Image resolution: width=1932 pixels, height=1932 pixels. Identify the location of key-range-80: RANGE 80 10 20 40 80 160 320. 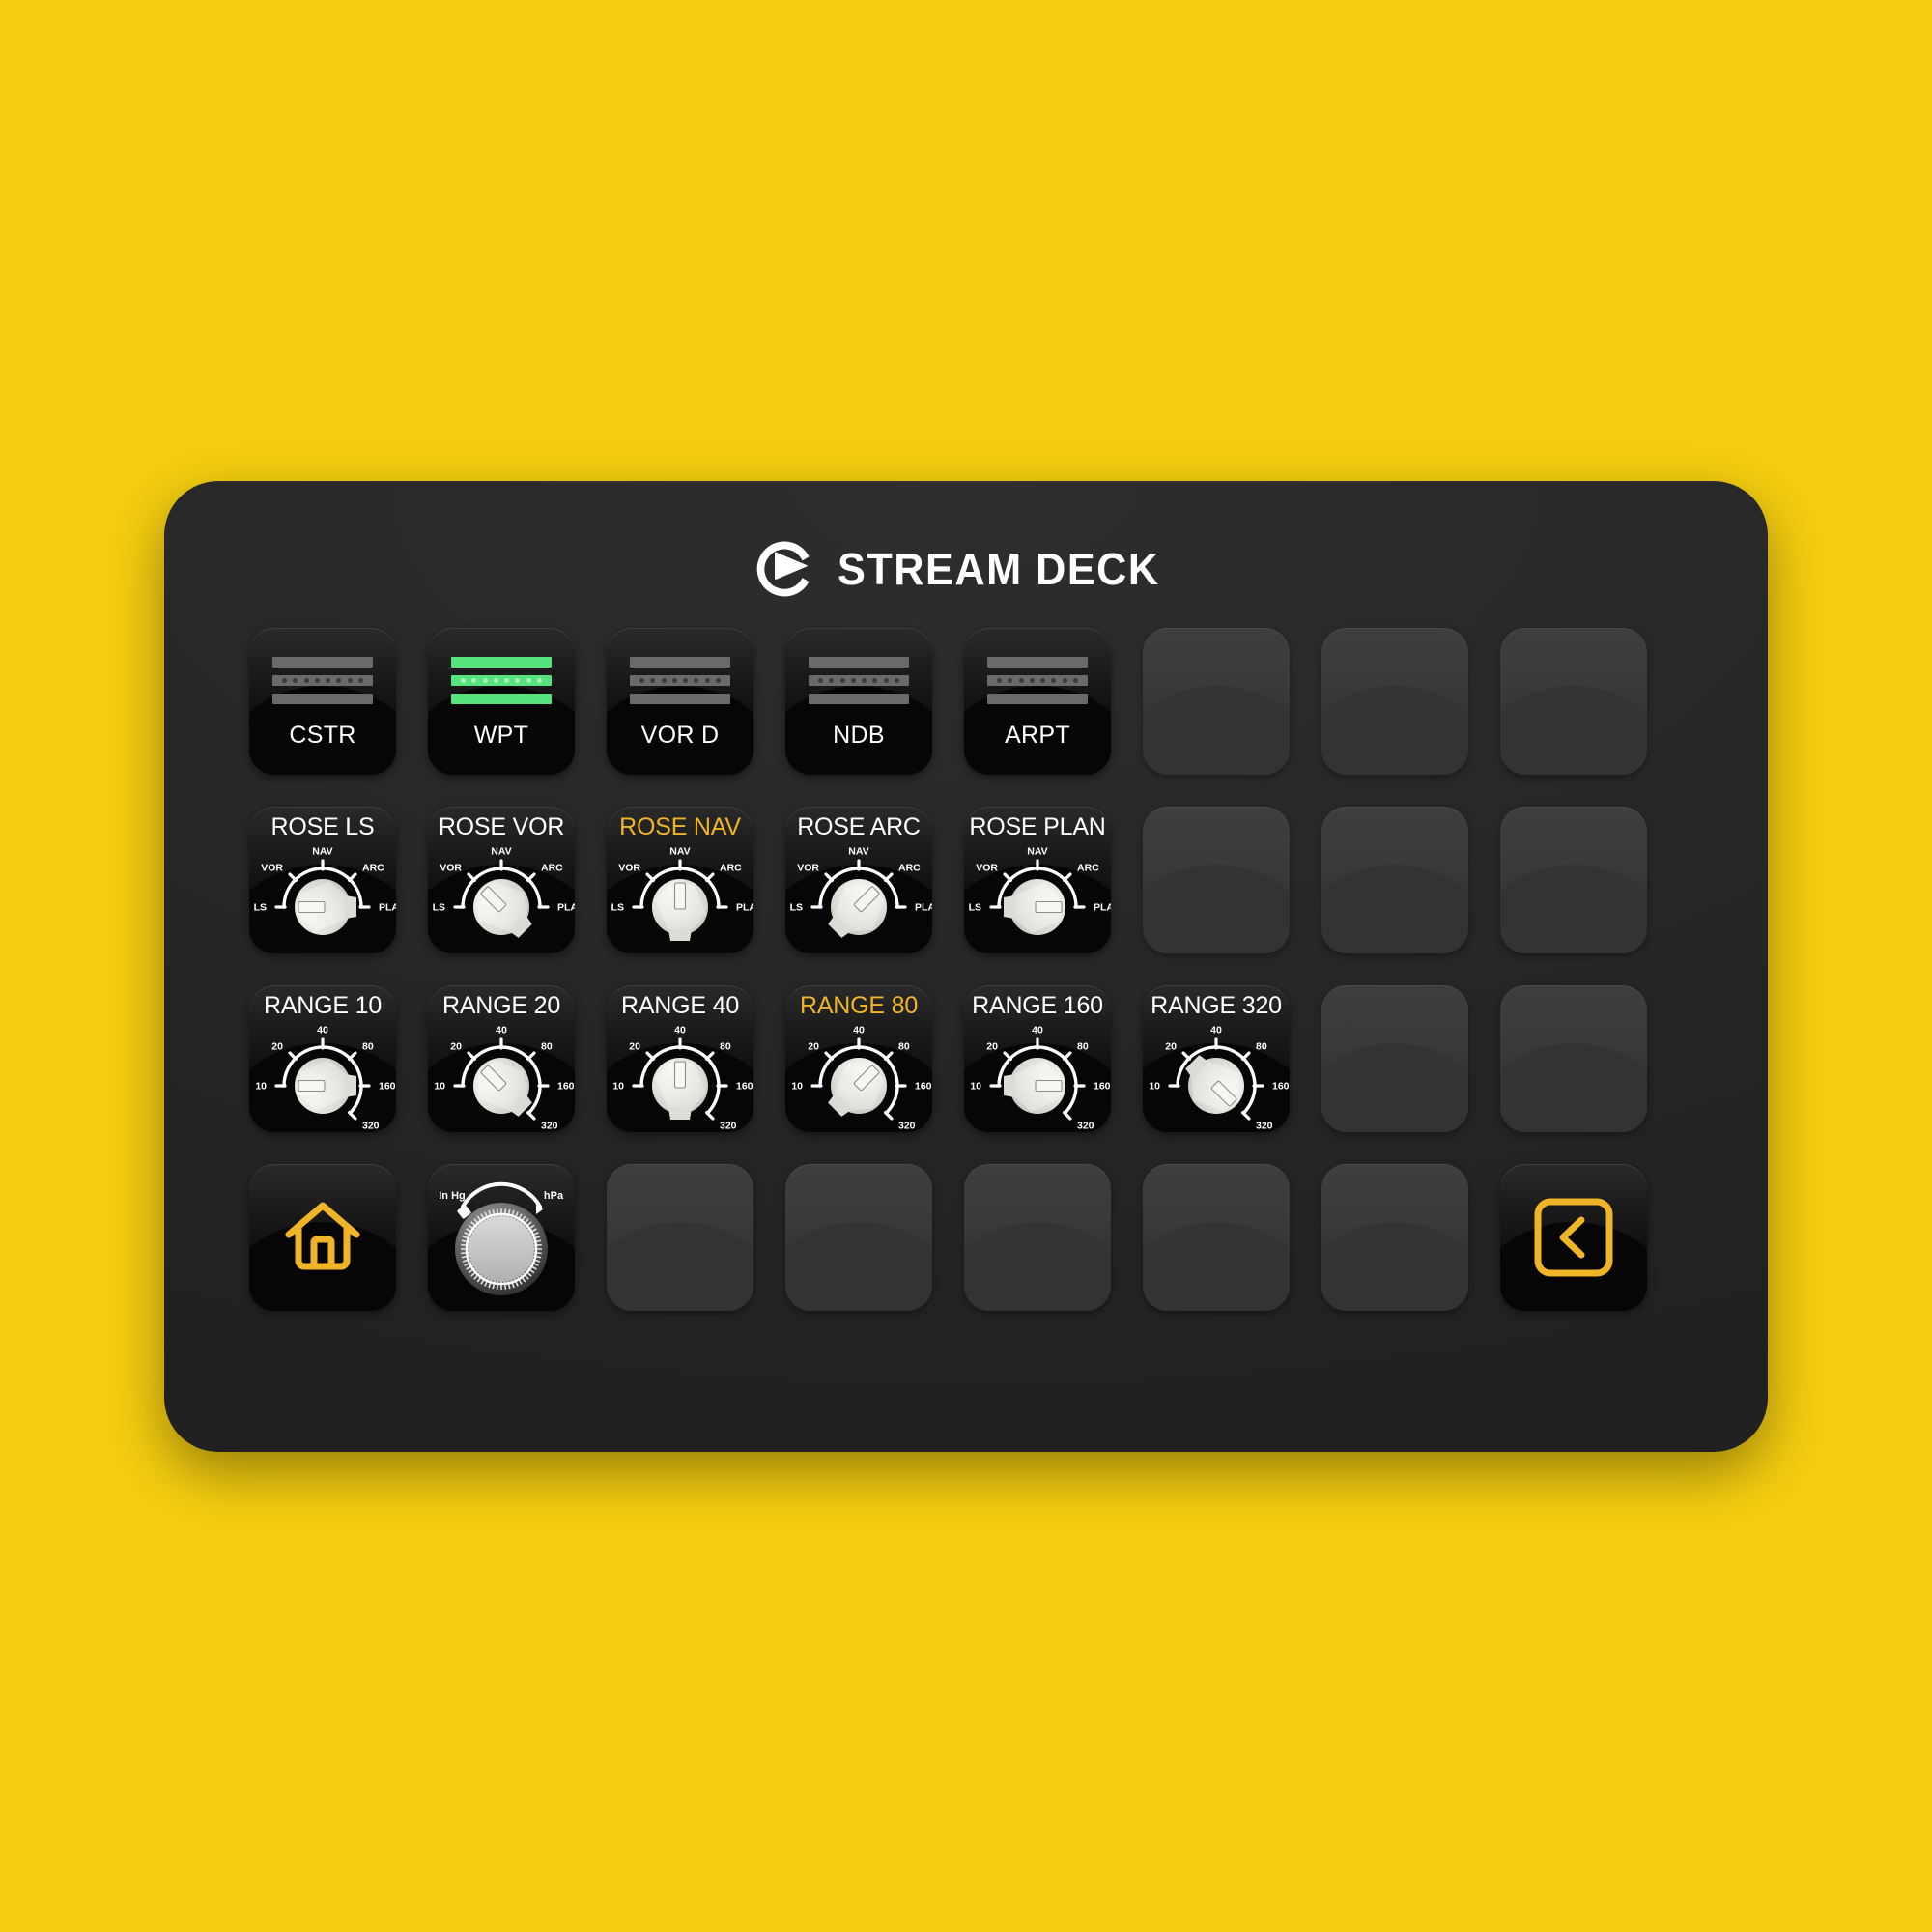
(858, 1058).